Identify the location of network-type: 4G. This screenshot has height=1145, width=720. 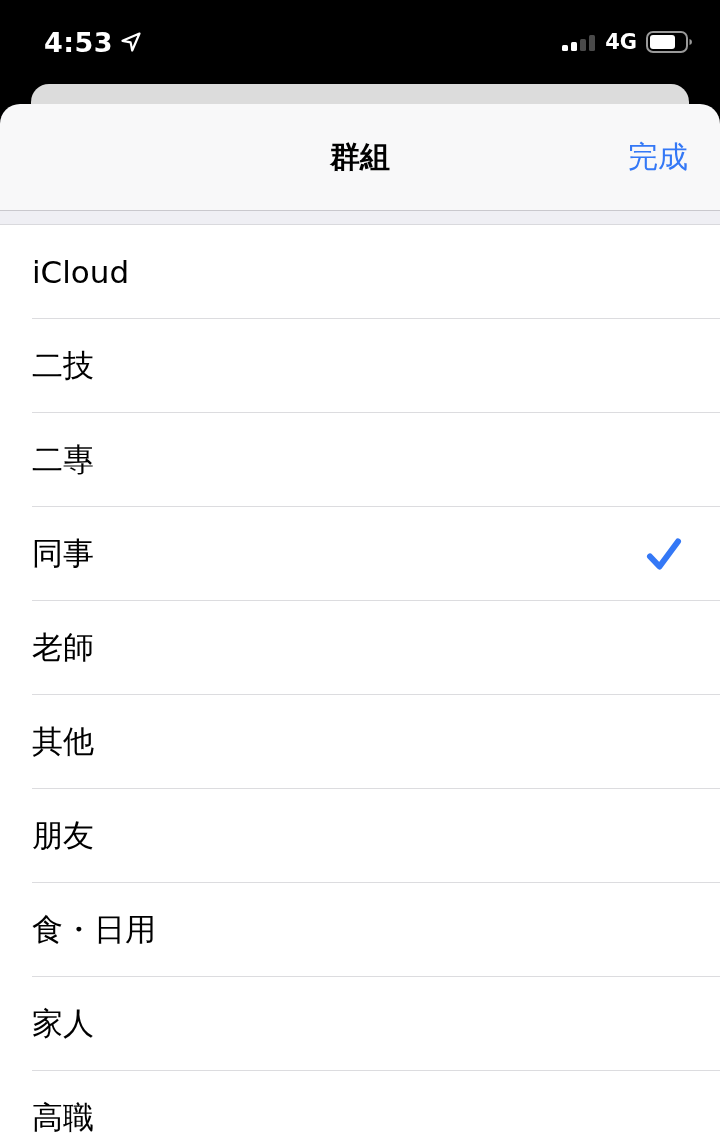
(621, 42).